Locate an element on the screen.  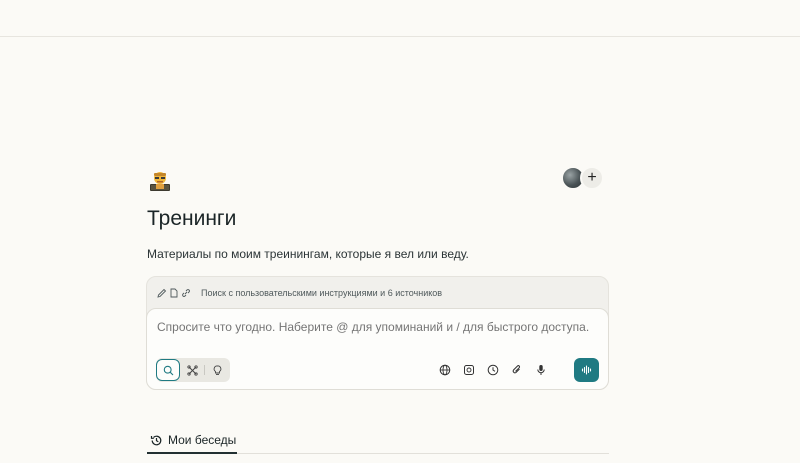
tab-my-threads-label: Мои беседы is located at coordinates (202, 440).